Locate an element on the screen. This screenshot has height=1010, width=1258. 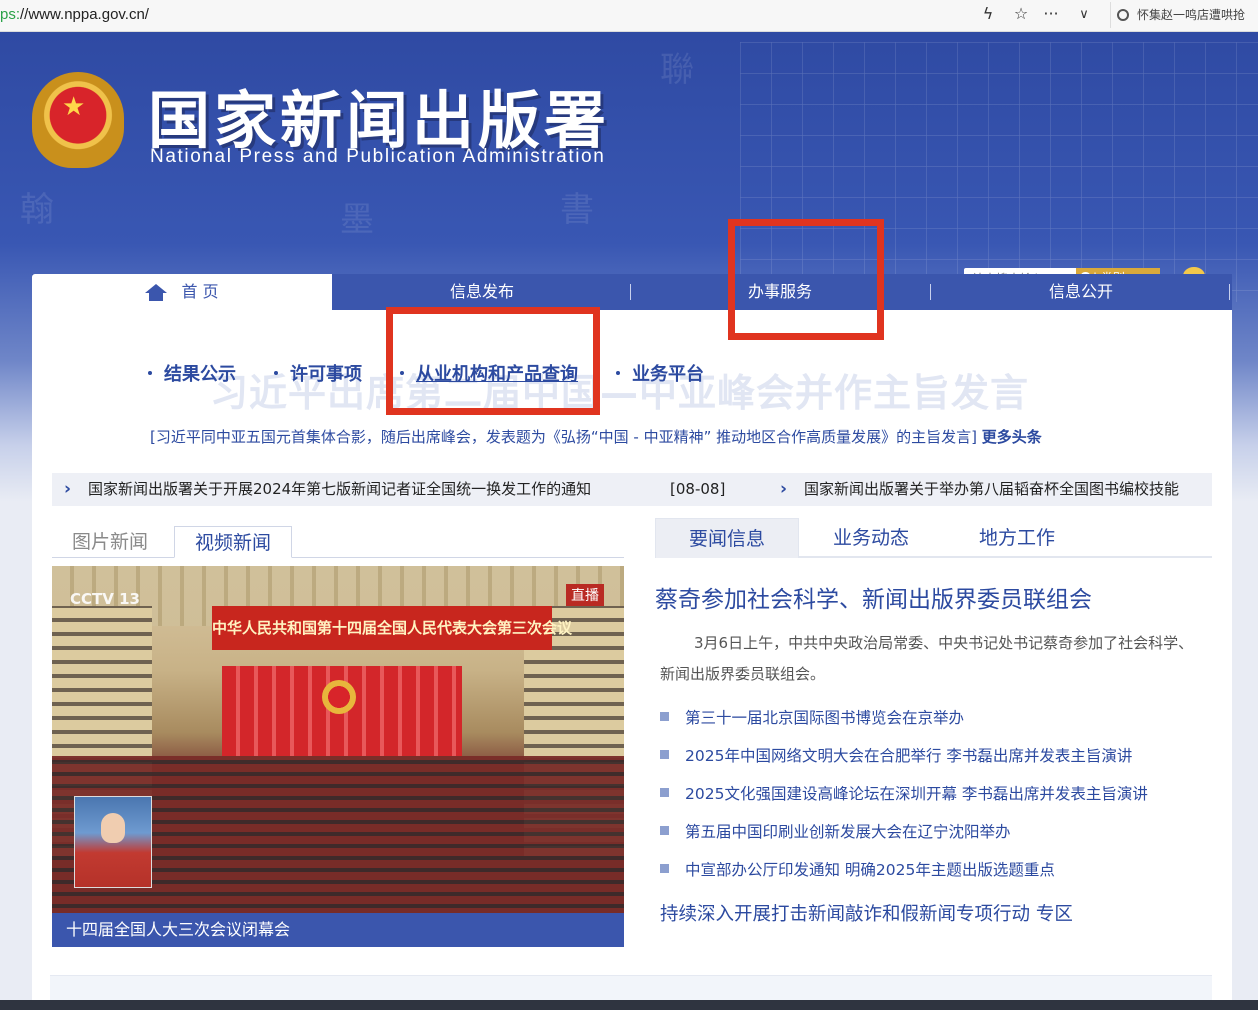
tab-video-news: 视频新闻 is located at coordinates (233, 542).